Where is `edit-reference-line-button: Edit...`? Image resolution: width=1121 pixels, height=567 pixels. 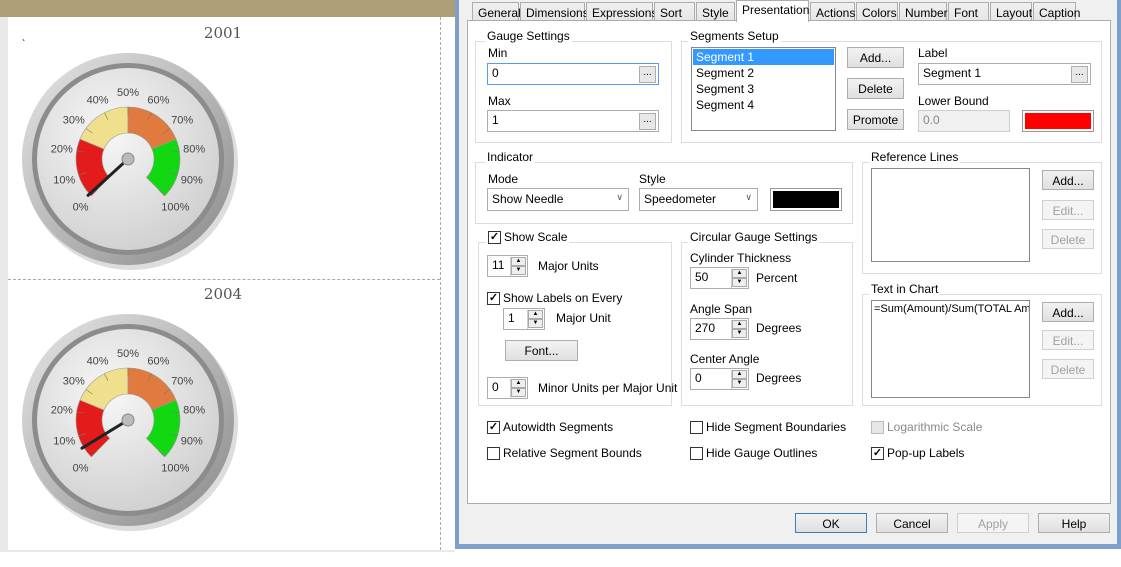 edit-reference-line-button: Edit... is located at coordinates (1068, 210).